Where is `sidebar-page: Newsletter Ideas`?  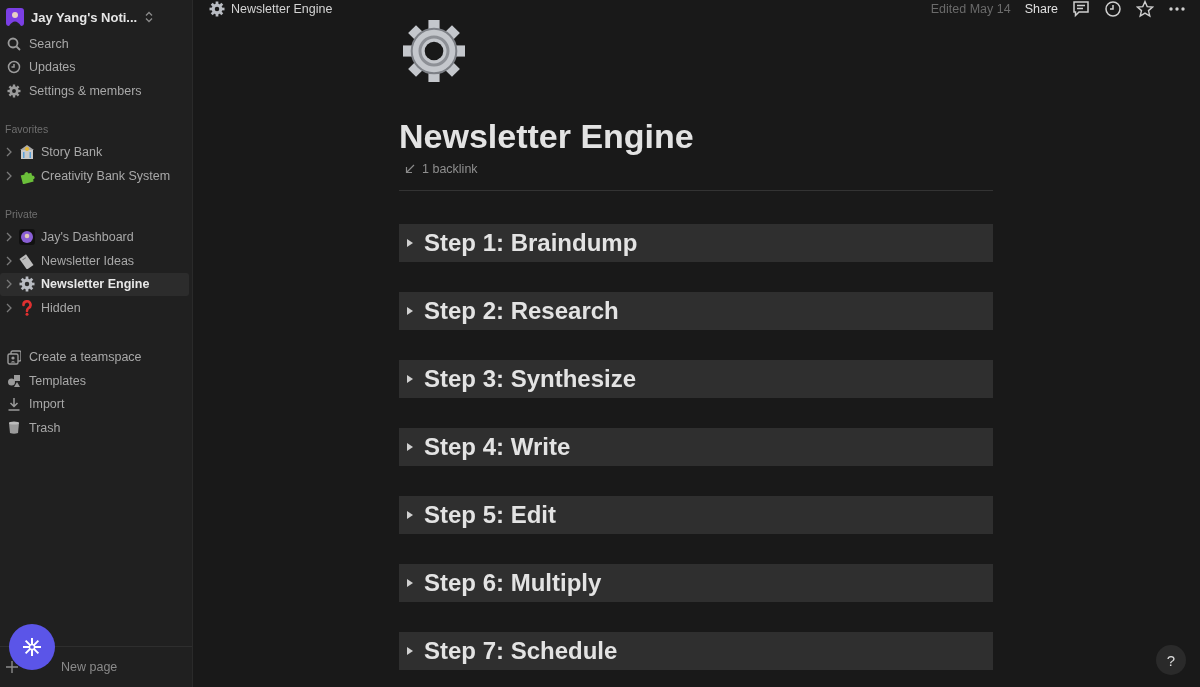 sidebar-page: Newsletter Ideas is located at coordinates (94, 261).